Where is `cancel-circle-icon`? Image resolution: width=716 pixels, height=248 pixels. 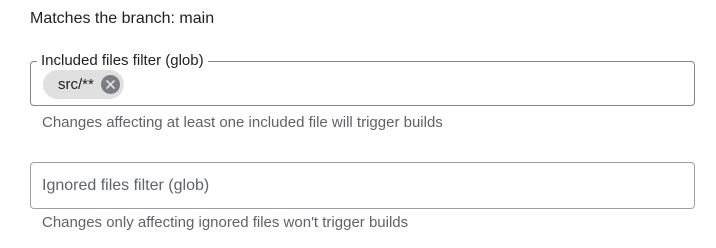
cancel-circle-icon is located at coordinates (110, 84).